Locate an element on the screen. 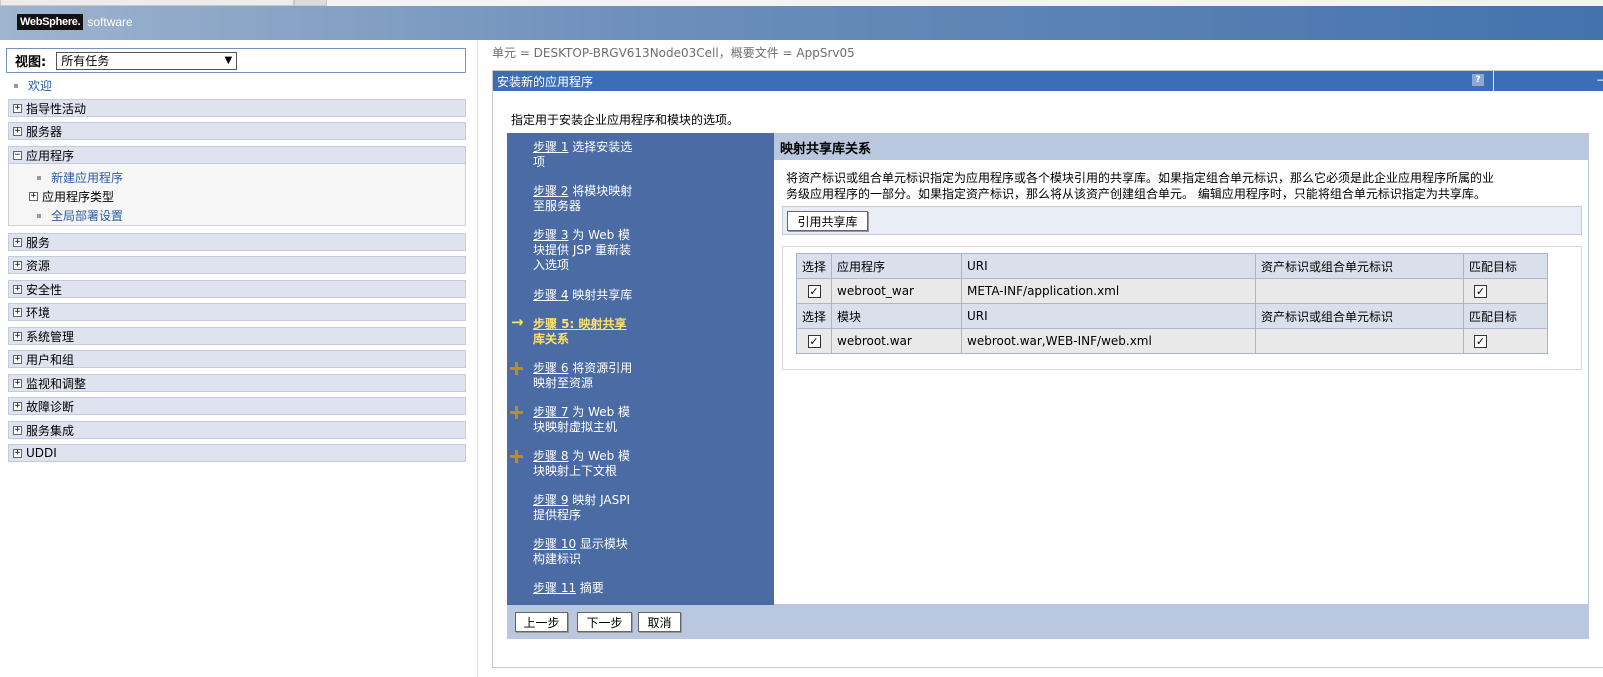 The image size is (1603, 677). wizard-step-3: 步骤 3 为 Web 模 块提供 JSP 重新装 入选项 is located at coordinates (648, 250).